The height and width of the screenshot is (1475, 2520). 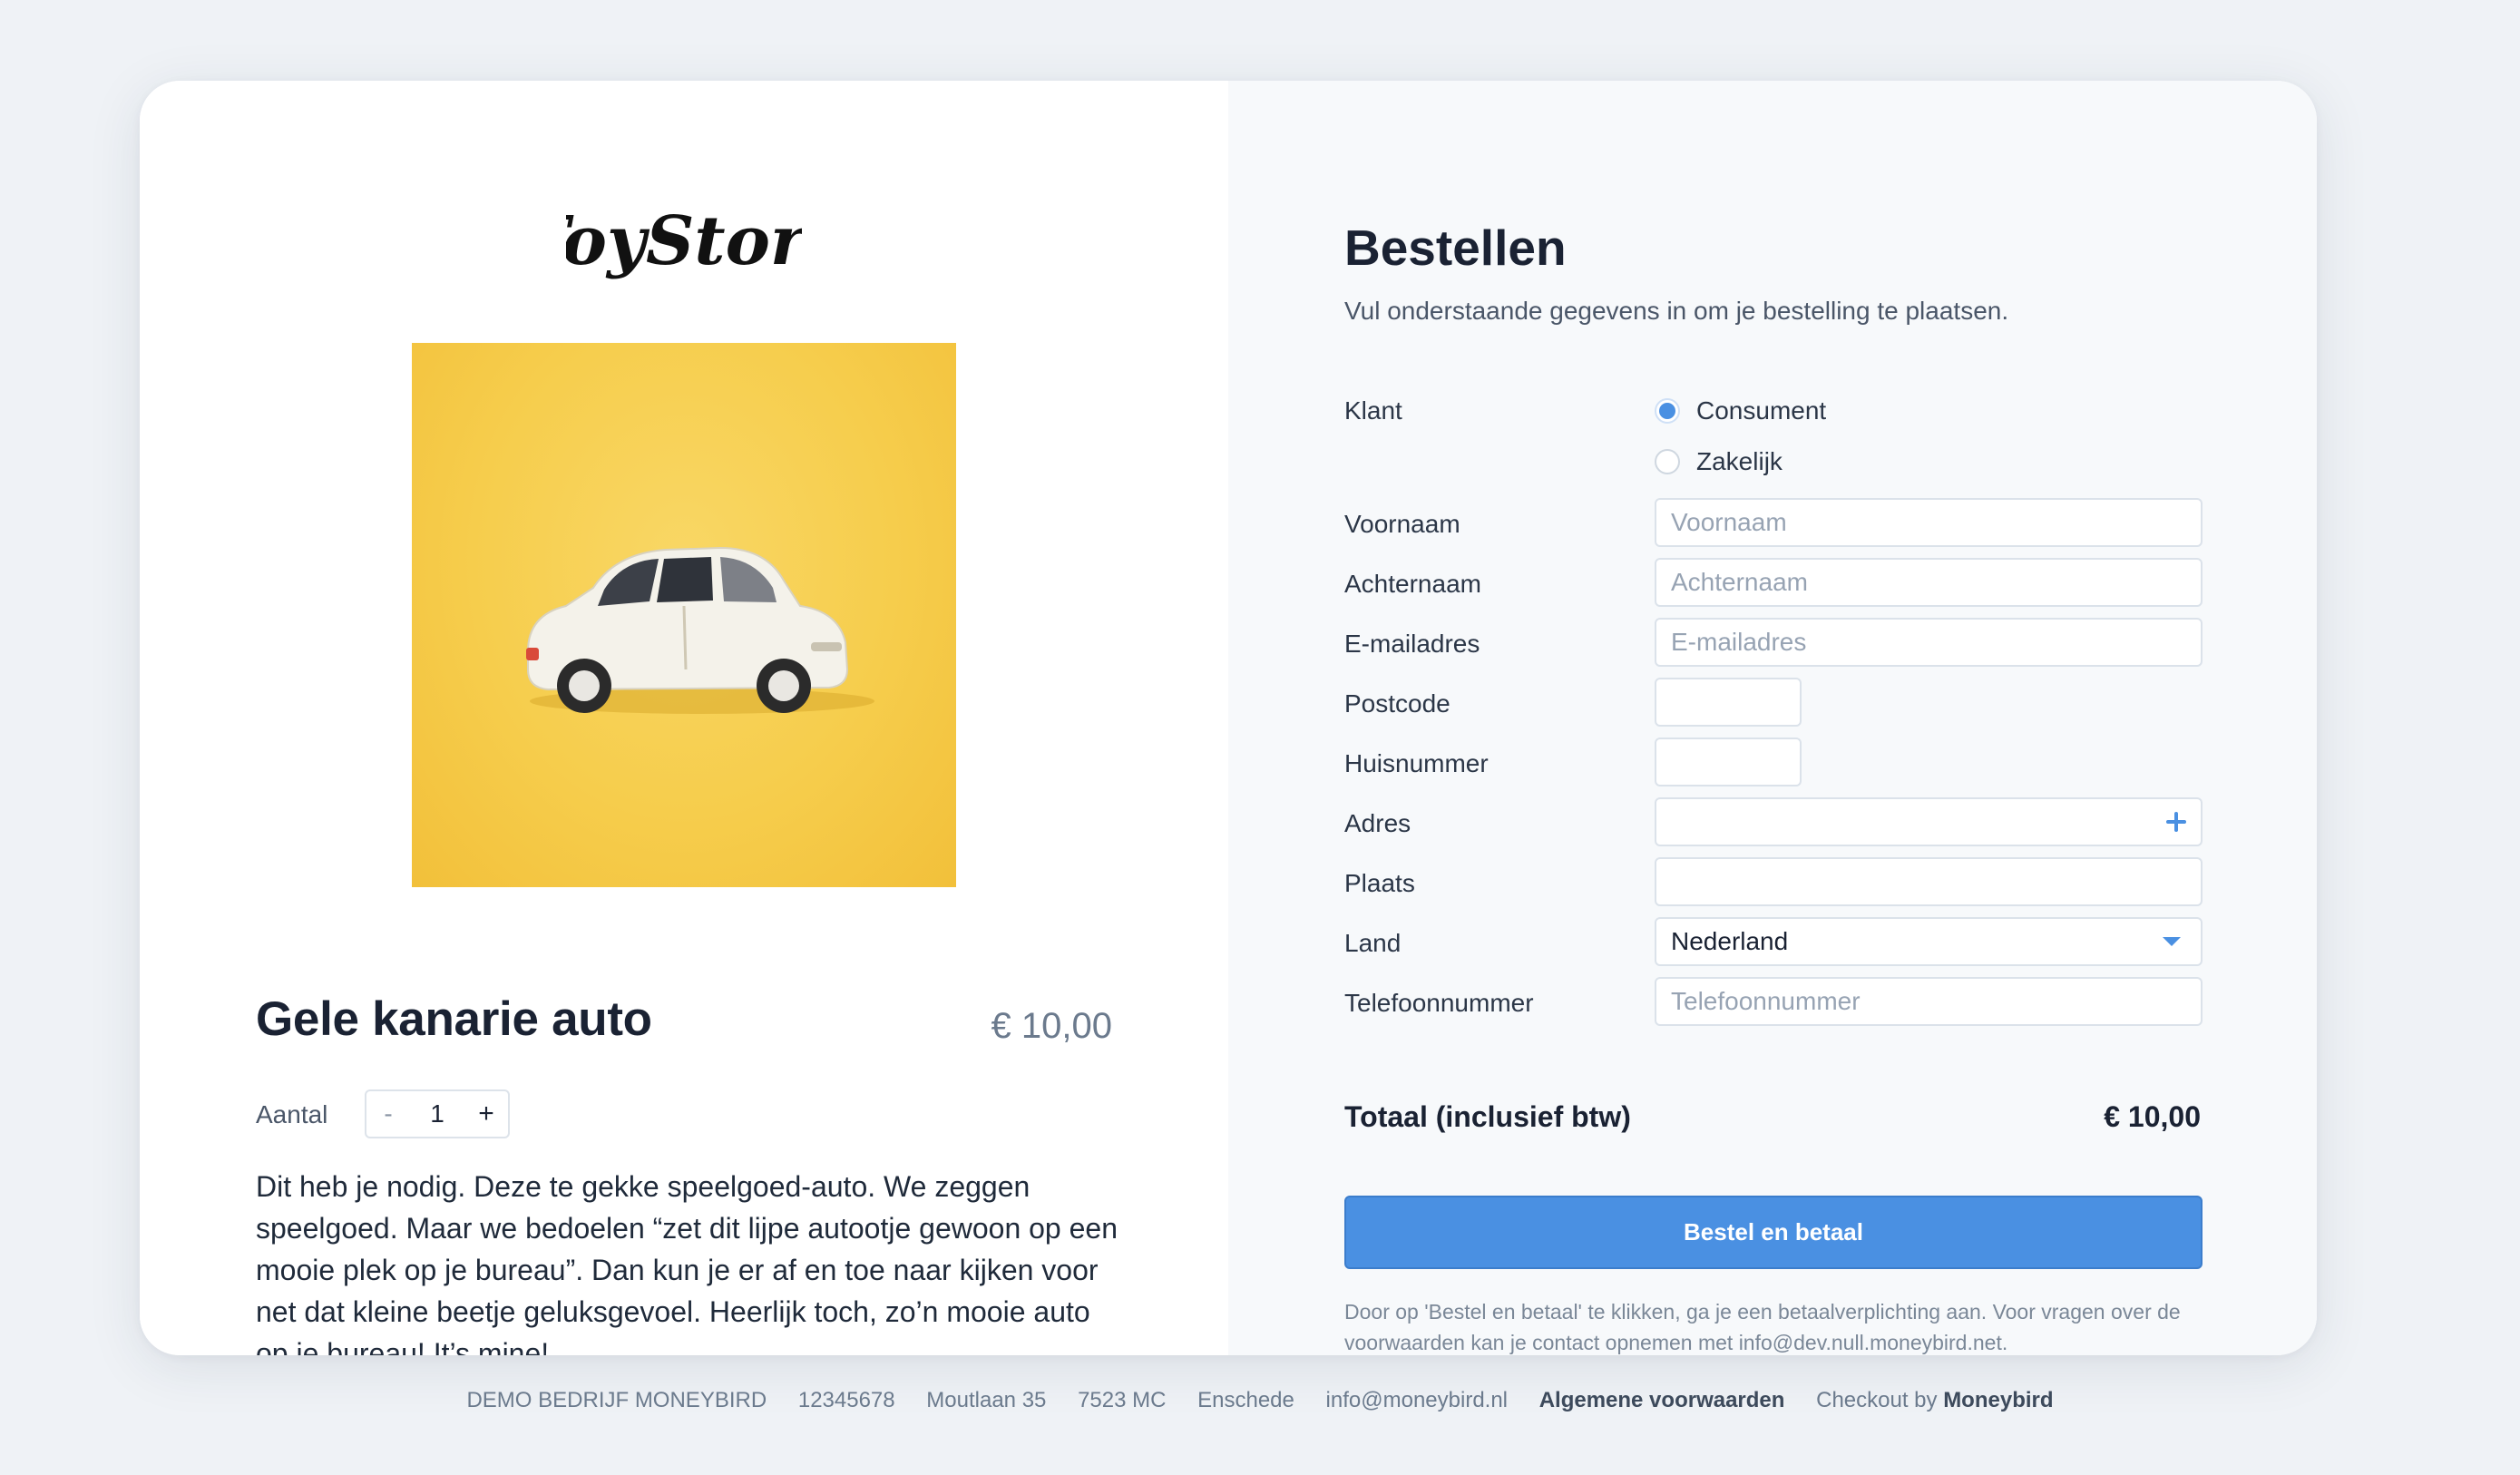 What do you see at coordinates (486, 1114) in the screenshot?
I see `quantity-increase-button: +` at bounding box center [486, 1114].